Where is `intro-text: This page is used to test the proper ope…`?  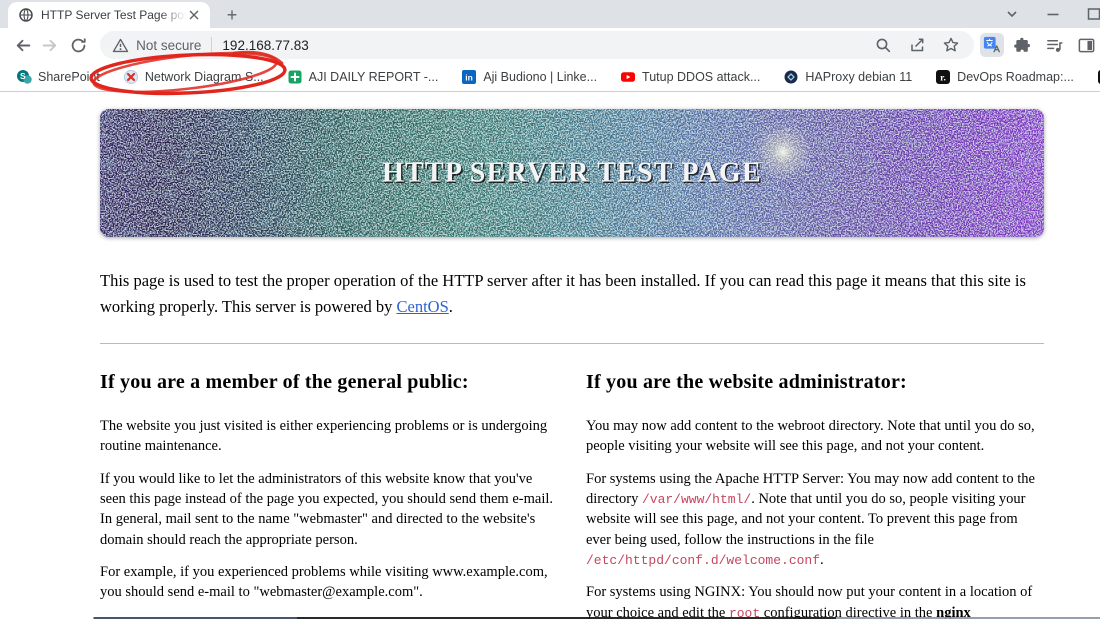
intro-text: This page is used to test the proper ope… is located at coordinates (563, 293).